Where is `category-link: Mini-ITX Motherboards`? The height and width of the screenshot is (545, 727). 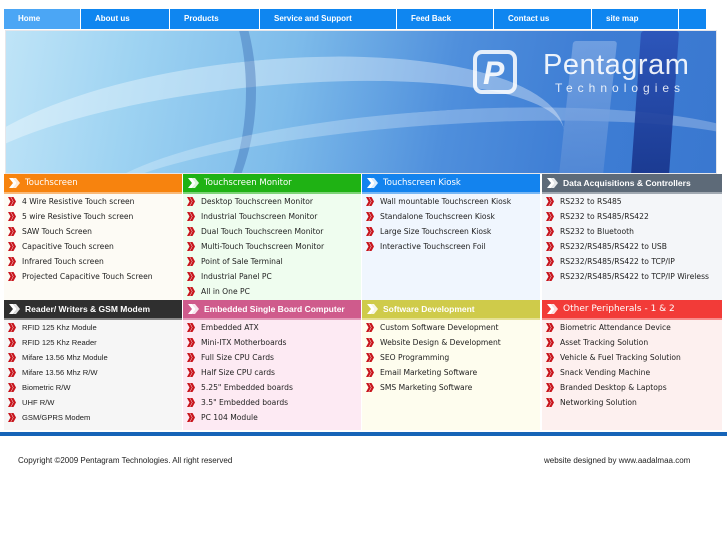 category-link: Mini-ITX Motherboards is located at coordinates (272, 342).